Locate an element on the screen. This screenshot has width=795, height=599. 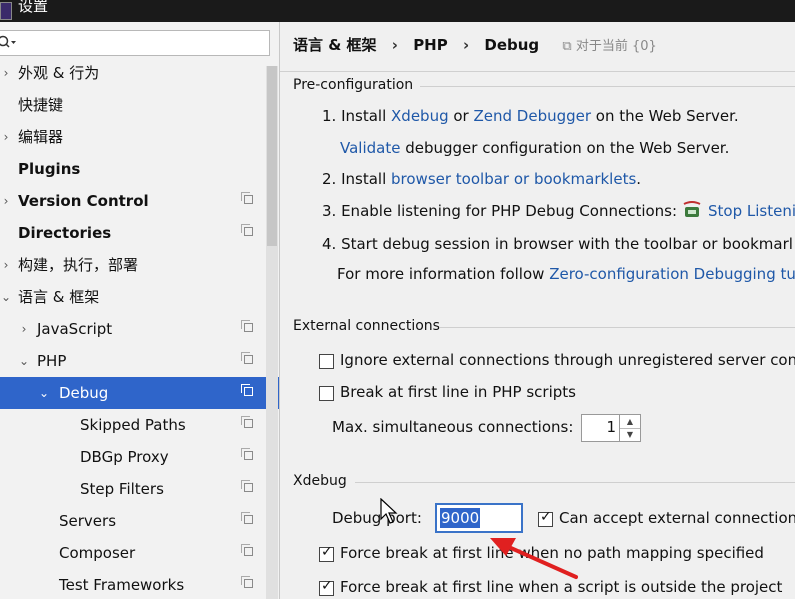
app-icon is located at coordinates (6, 11).